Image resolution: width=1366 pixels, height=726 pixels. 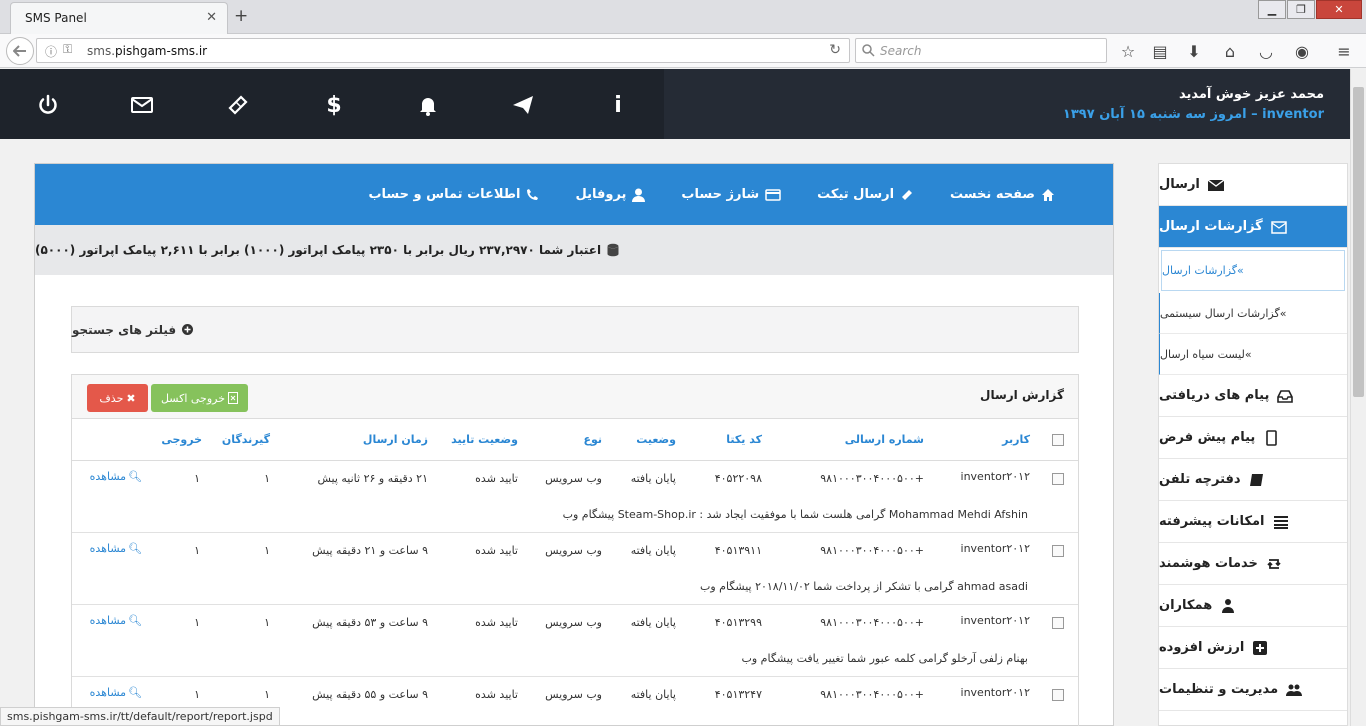 What do you see at coordinates (68, 49) in the screenshot?
I see `key-icon: ⚿` at bounding box center [68, 49].